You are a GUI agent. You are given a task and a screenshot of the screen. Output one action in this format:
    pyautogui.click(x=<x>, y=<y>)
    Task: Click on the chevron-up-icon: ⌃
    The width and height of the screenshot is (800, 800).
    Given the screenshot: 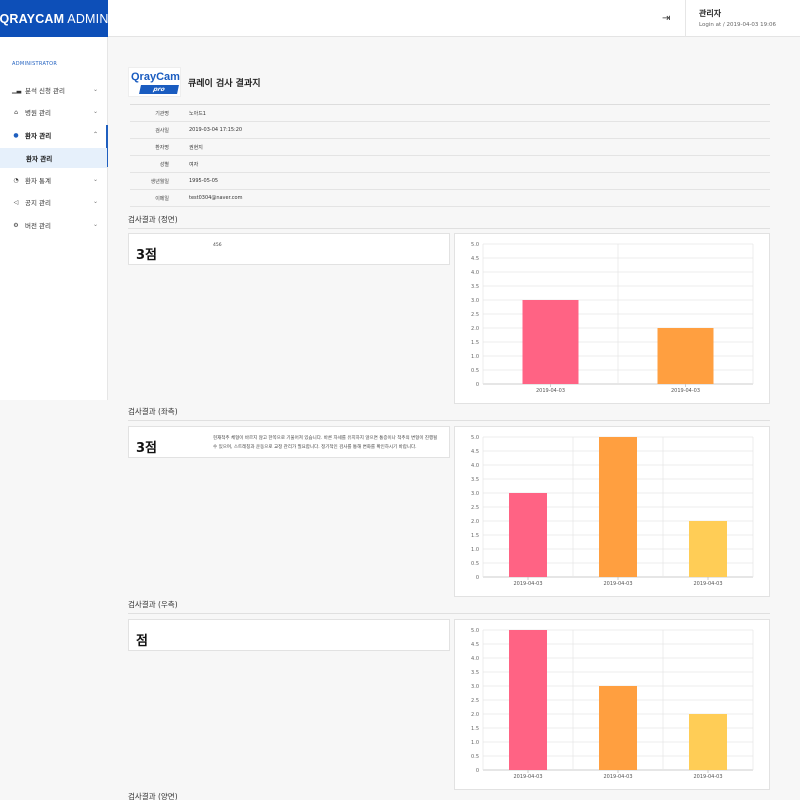 What is the action you would take?
    pyautogui.click(x=95, y=134)
    